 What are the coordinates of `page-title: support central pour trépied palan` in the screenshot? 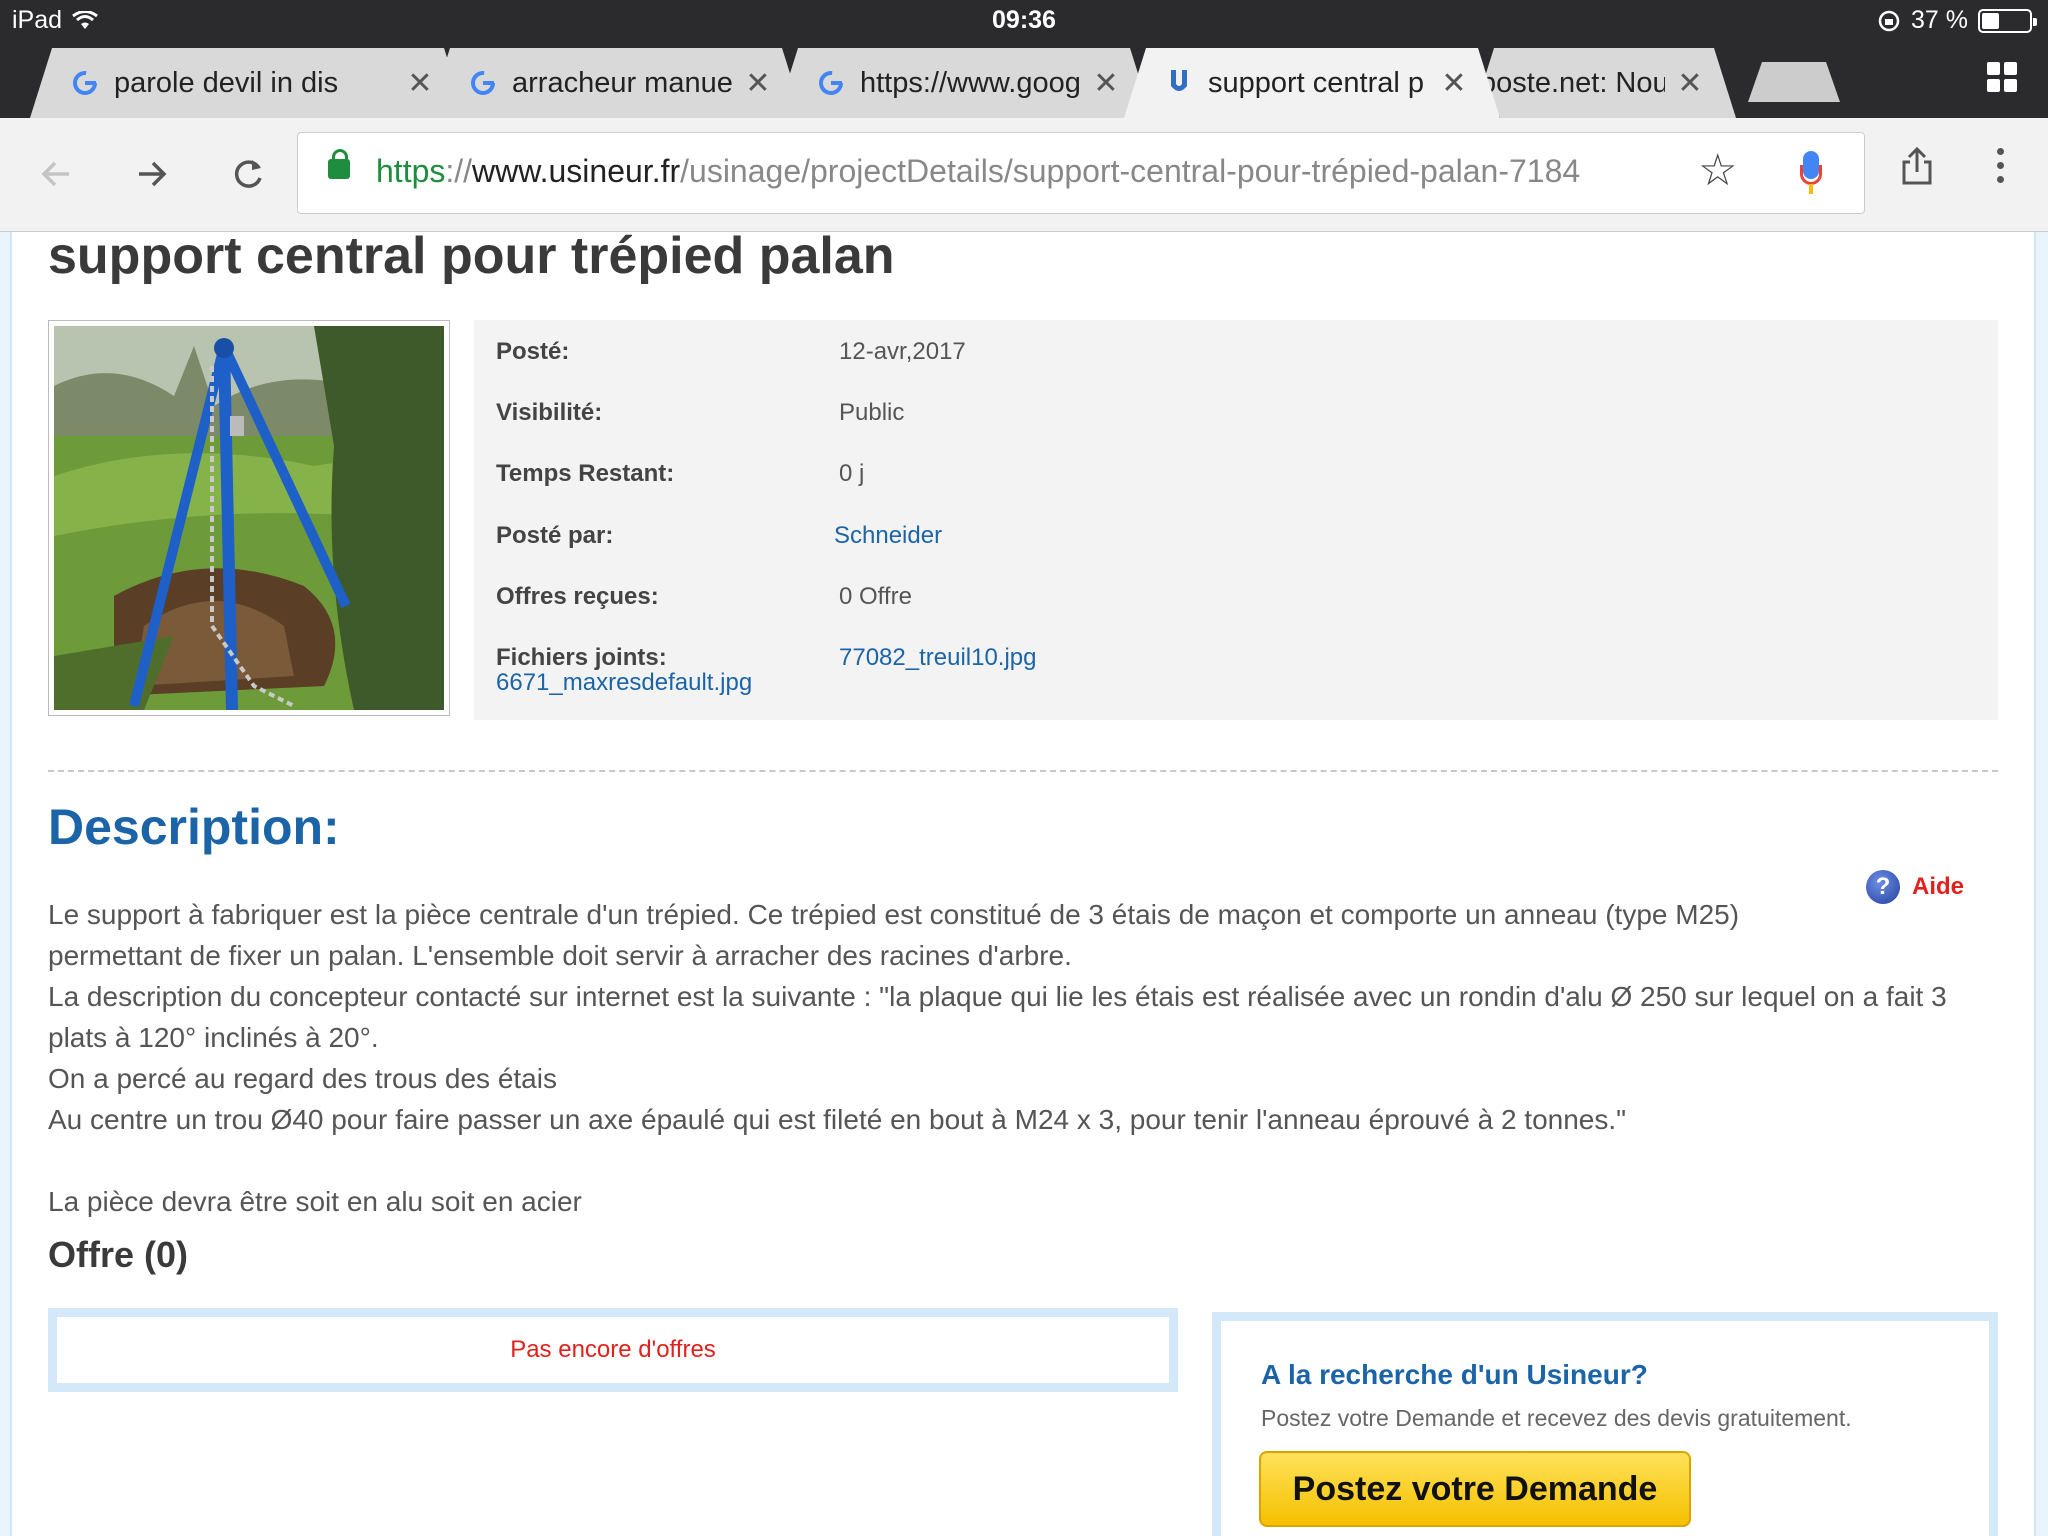 It's located at (471, 258).